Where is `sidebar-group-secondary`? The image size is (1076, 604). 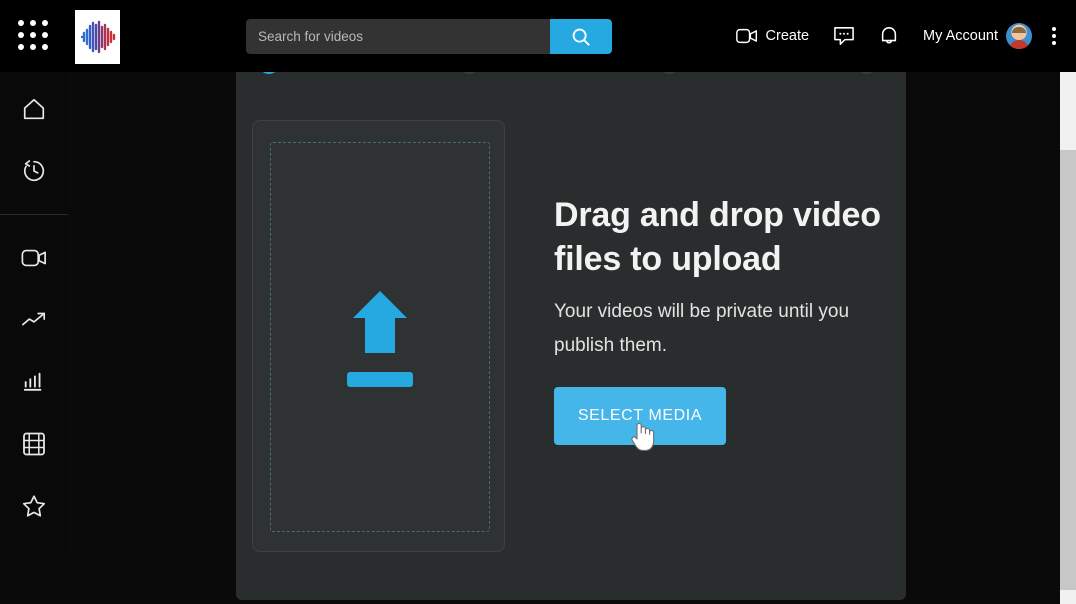
sidebar-group-secondary is located at coordinates (34, 379).